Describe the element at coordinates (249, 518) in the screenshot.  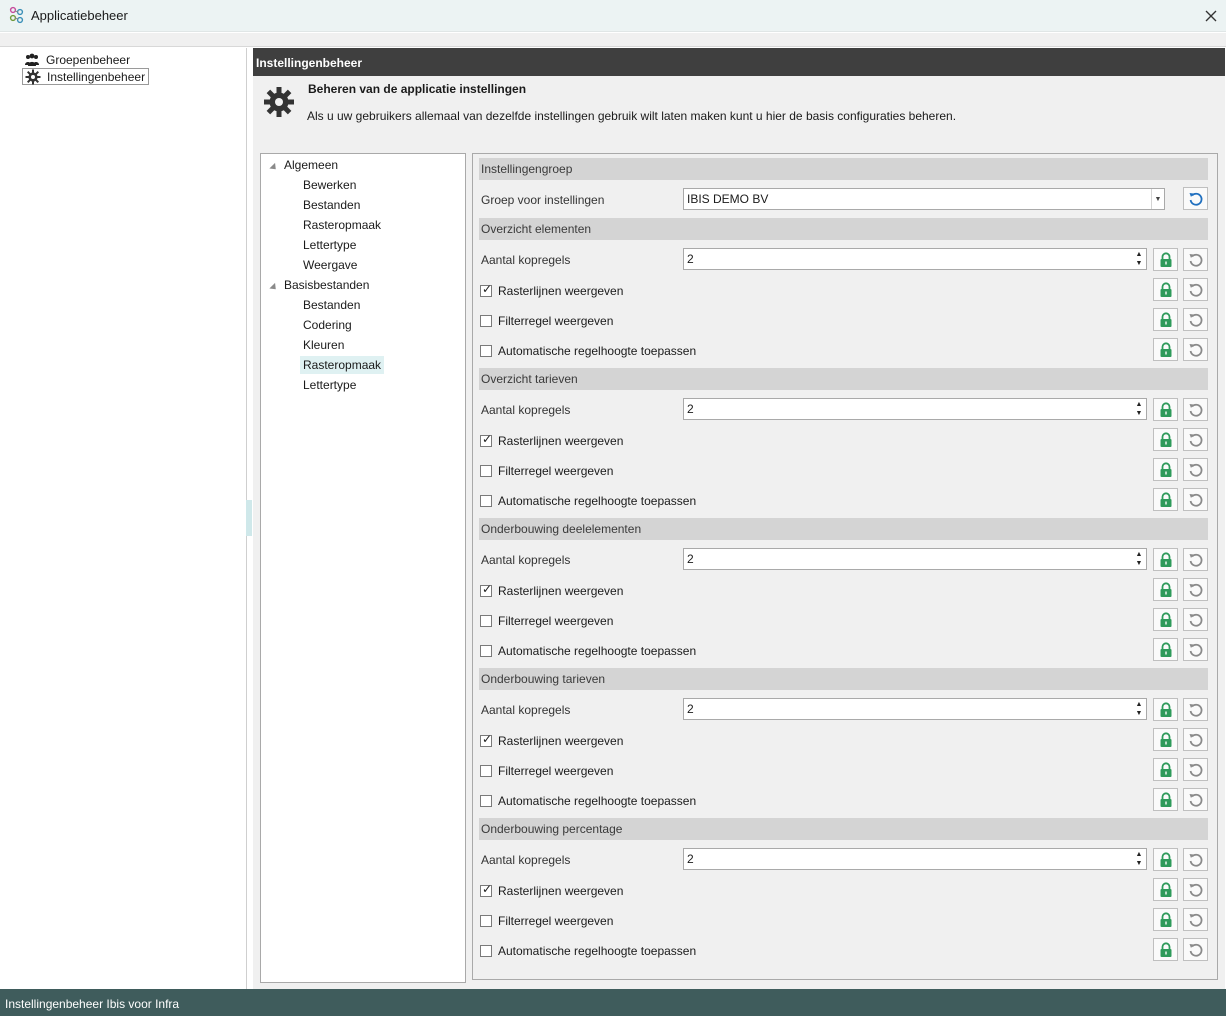
I see `splitter-handle` at that location.